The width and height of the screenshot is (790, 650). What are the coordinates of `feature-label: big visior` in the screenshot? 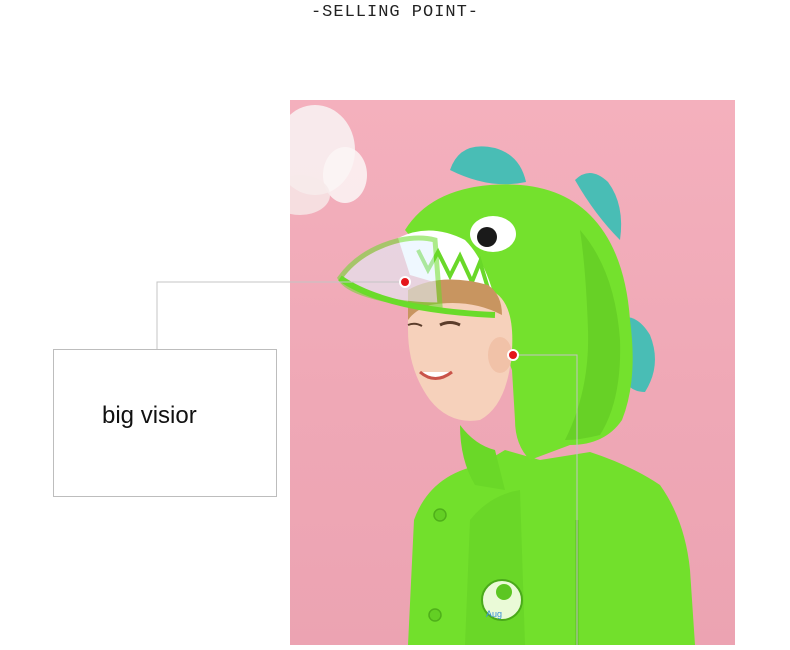 It's located at (149, 415).